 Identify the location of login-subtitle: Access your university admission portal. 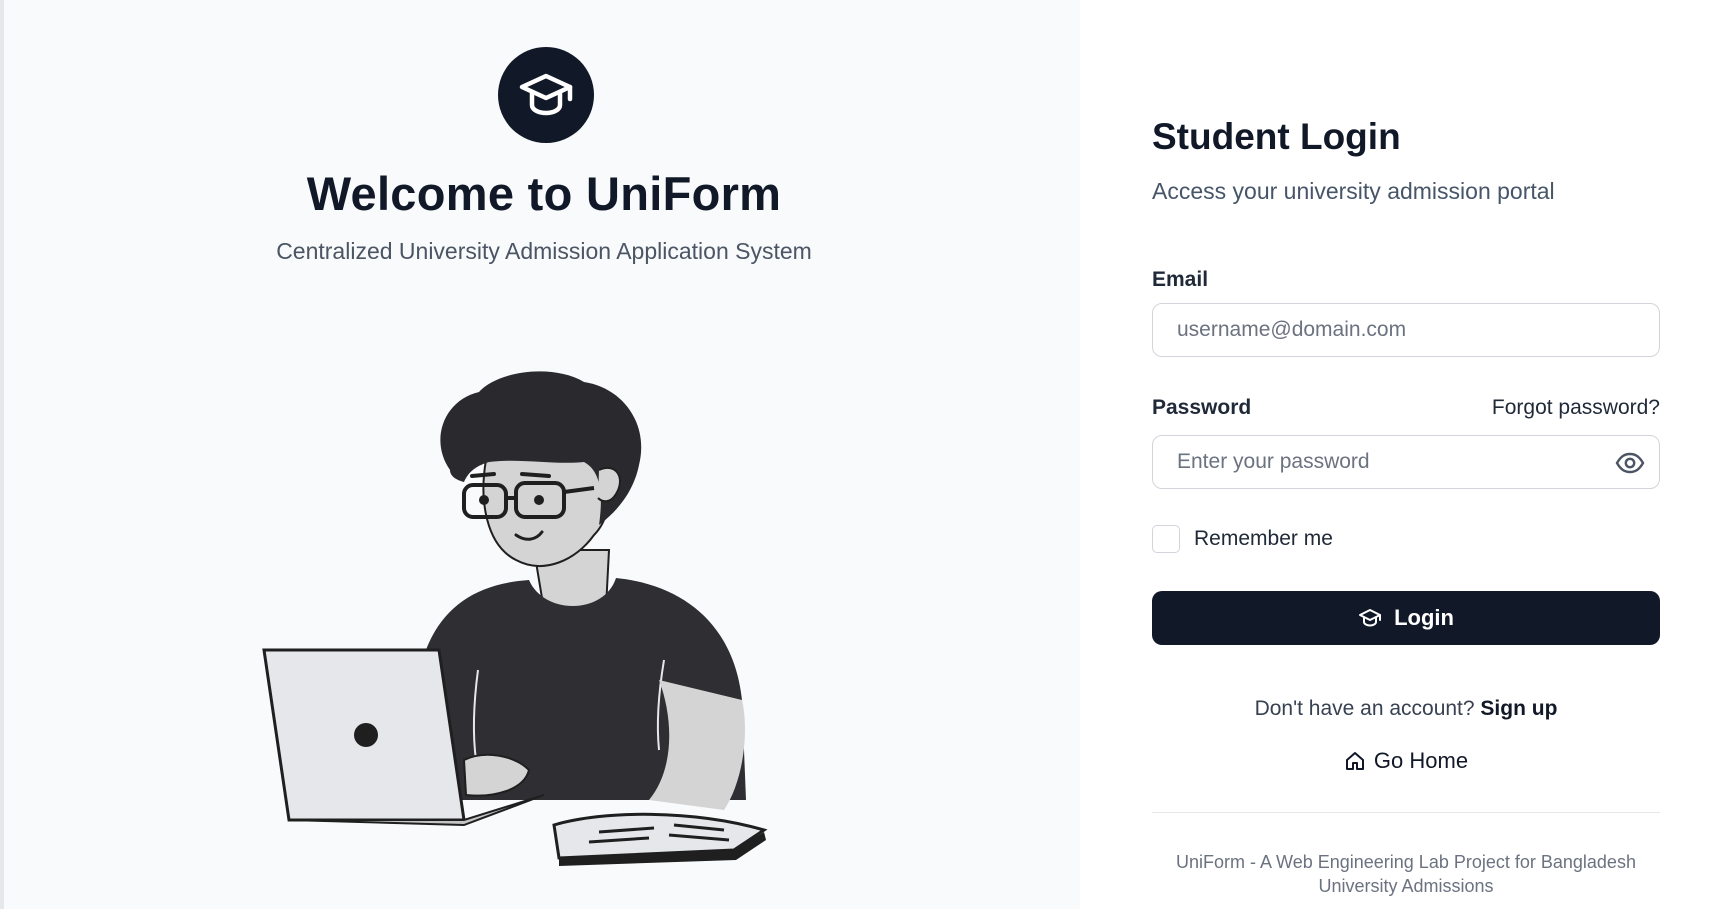
(1353, 191).